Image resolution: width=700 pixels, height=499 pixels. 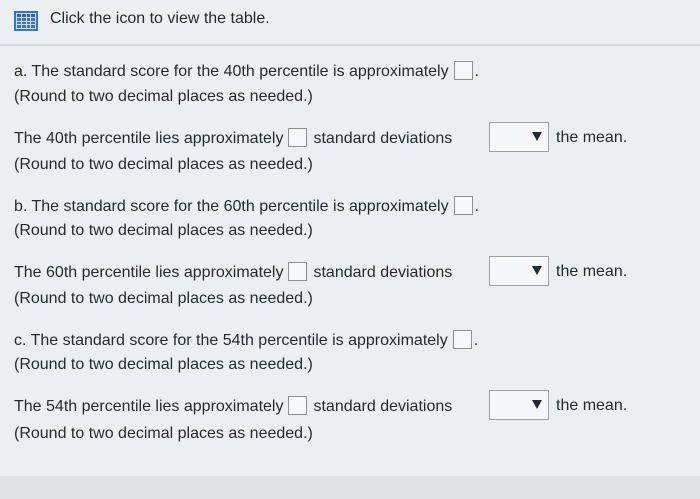 I want to click on question-a-lies-round-note: (Round to two decimal places as needed.), so click(x=163, y=164).